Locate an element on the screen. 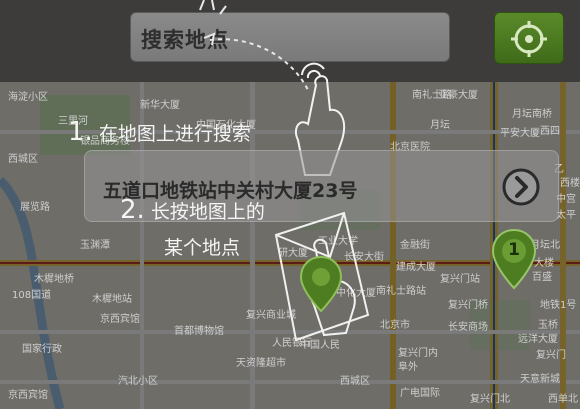 The height and width of the screenshot is (409, 580). map-label: 木樨地桥 is located at coordinates (54, 279).